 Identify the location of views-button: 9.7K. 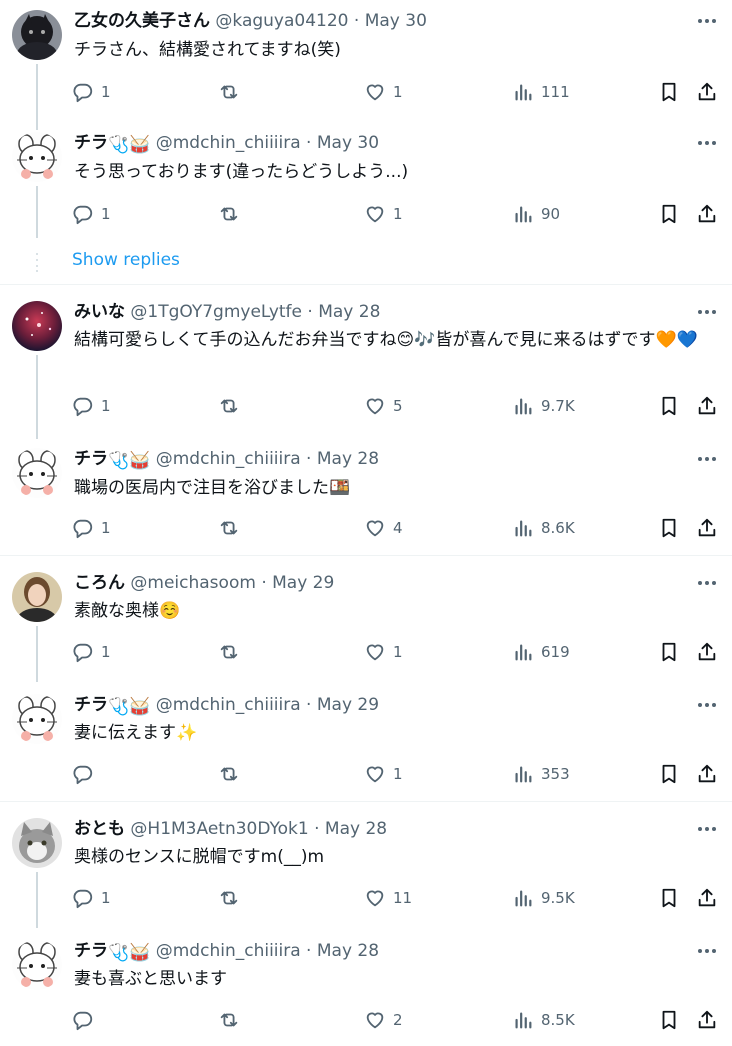
(543, 406).